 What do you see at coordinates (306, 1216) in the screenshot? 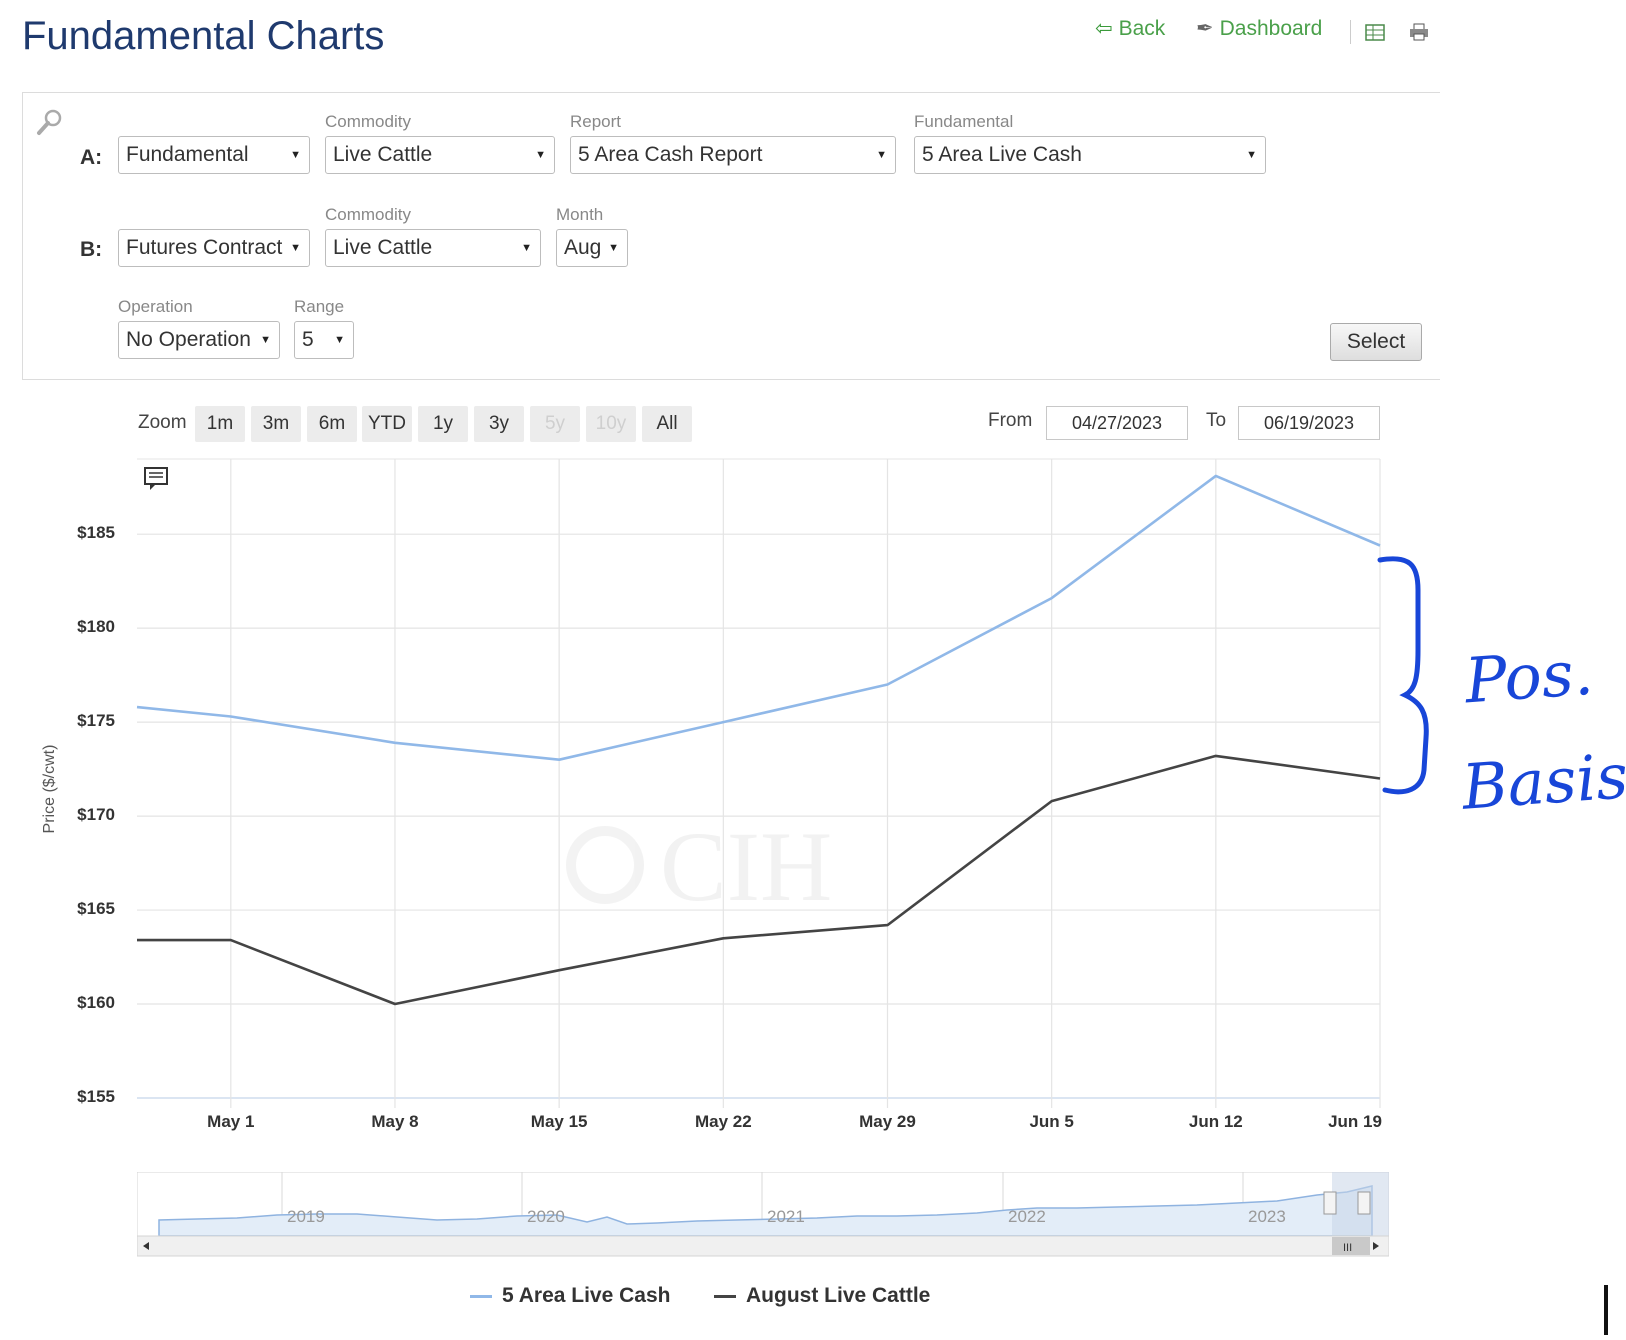
I see `navigator-year-label: 2019` at bounding box center [306, 1216].